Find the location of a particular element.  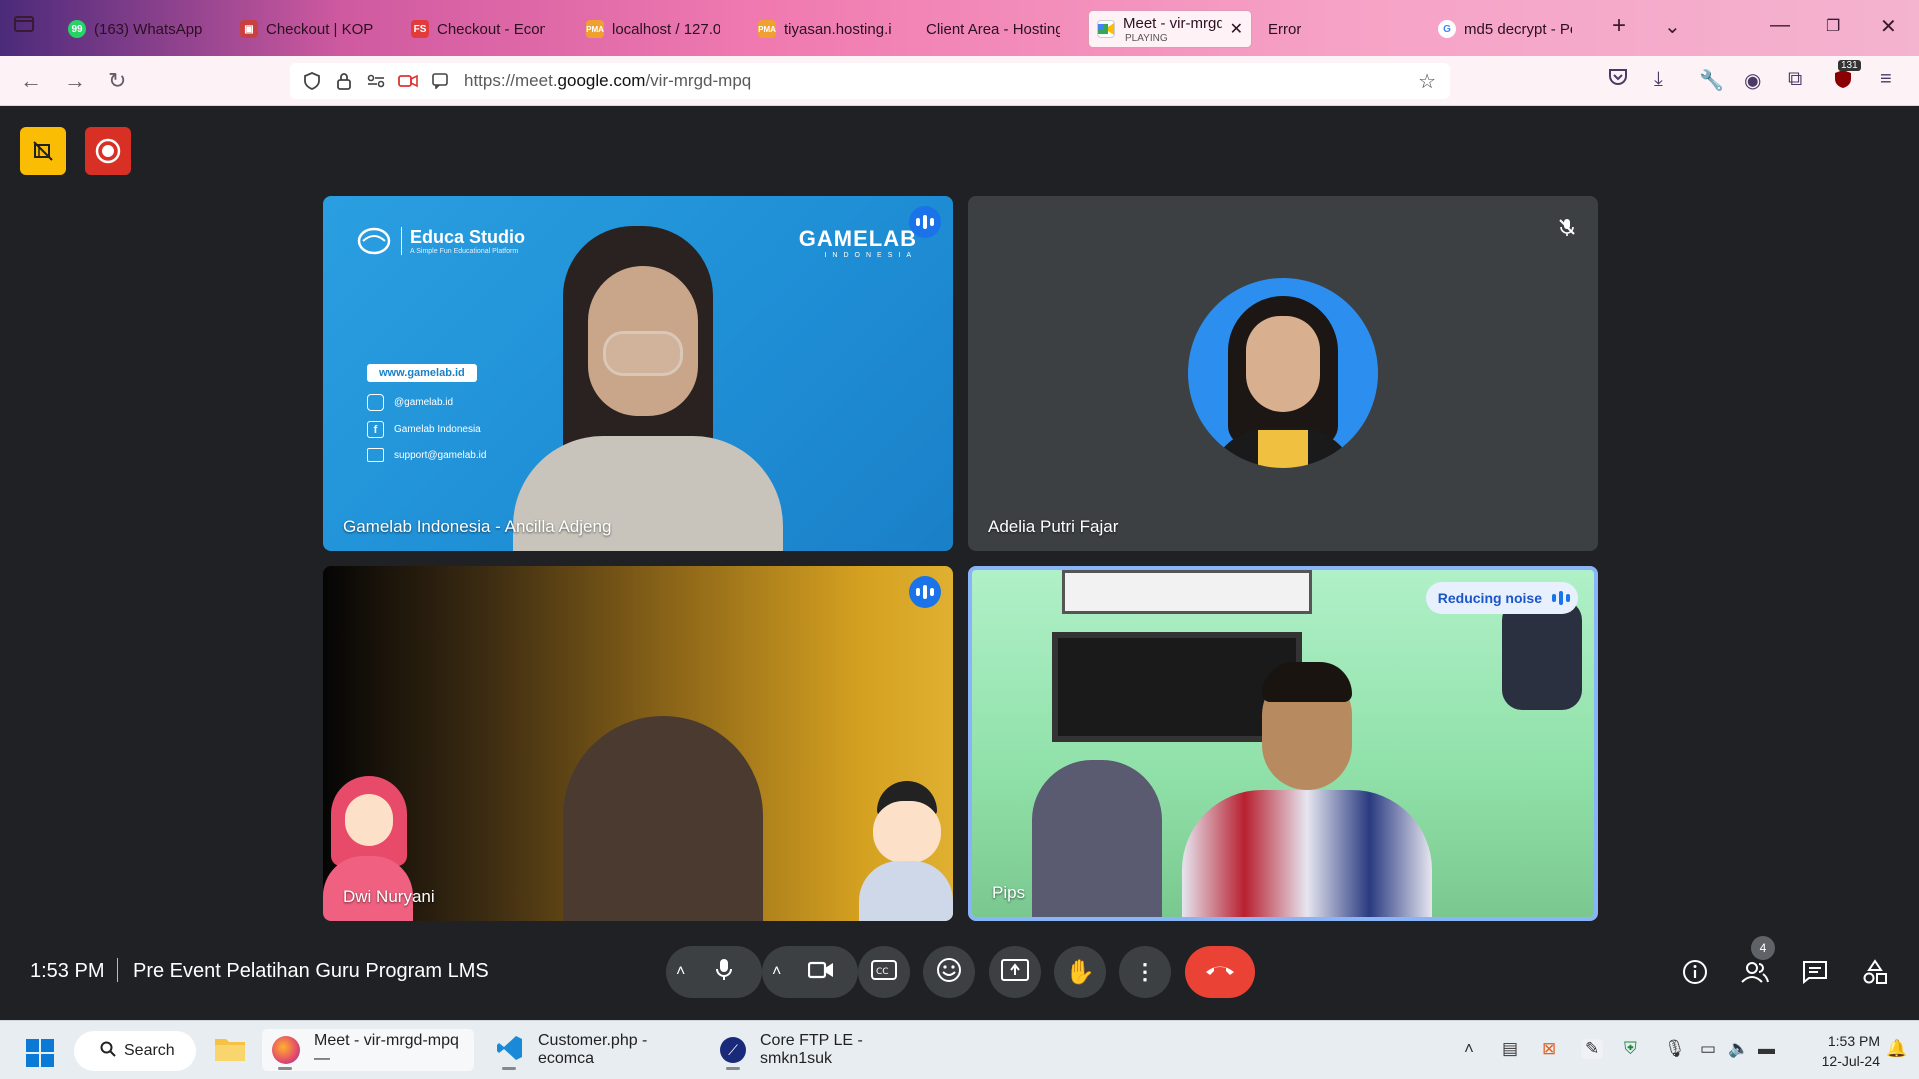

tab-meet: Meet - vir-mrgd PLAYING ✕ is located at coordinates (1170, 29).